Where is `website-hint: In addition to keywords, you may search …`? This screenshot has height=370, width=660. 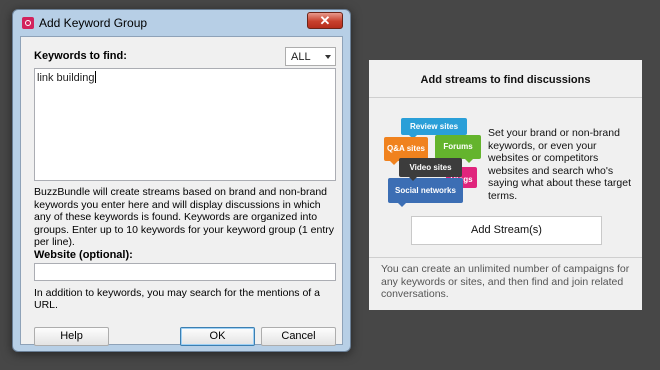 website-hint: In addition to keywords, you may search … is located at coordinates (177, 299).